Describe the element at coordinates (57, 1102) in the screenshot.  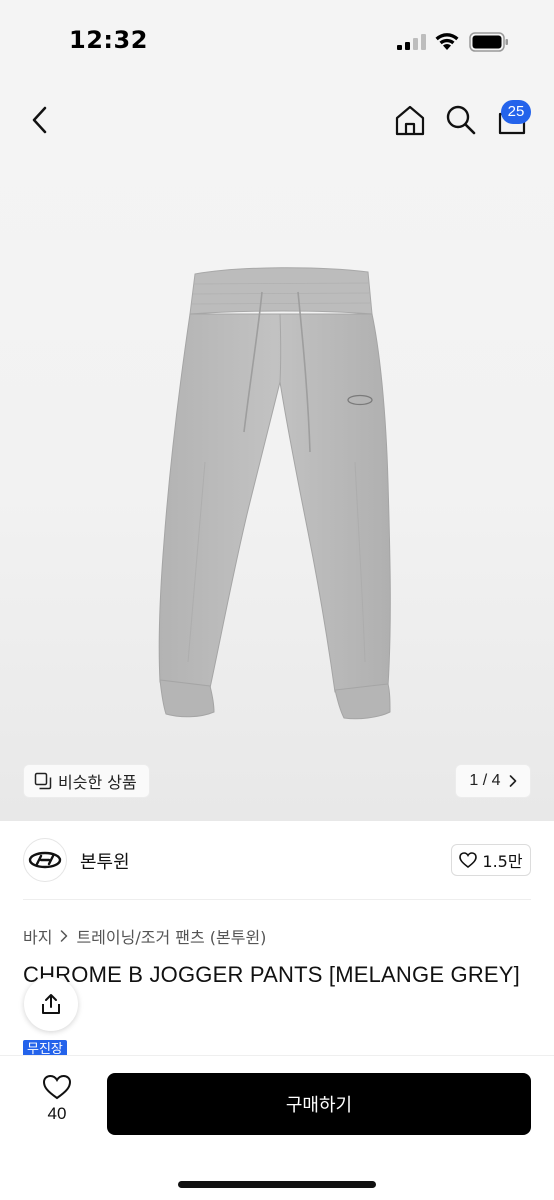
I see `wishlist-button: 40` at that location.